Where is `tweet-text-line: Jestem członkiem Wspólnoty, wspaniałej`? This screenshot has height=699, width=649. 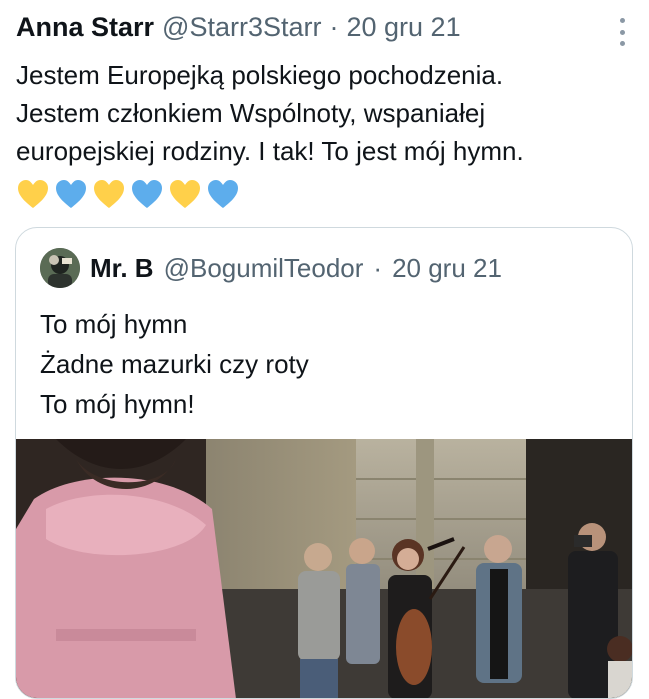
tweet-text-line: Jestem członkiem Wspólnoty, wspaniałej is located at coordinates (251, 113).